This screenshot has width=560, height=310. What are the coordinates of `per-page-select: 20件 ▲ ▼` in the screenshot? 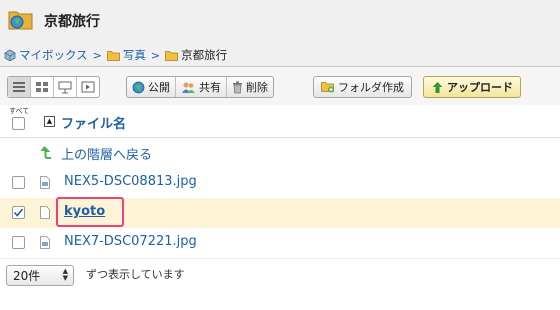 It's located at (40, 275).